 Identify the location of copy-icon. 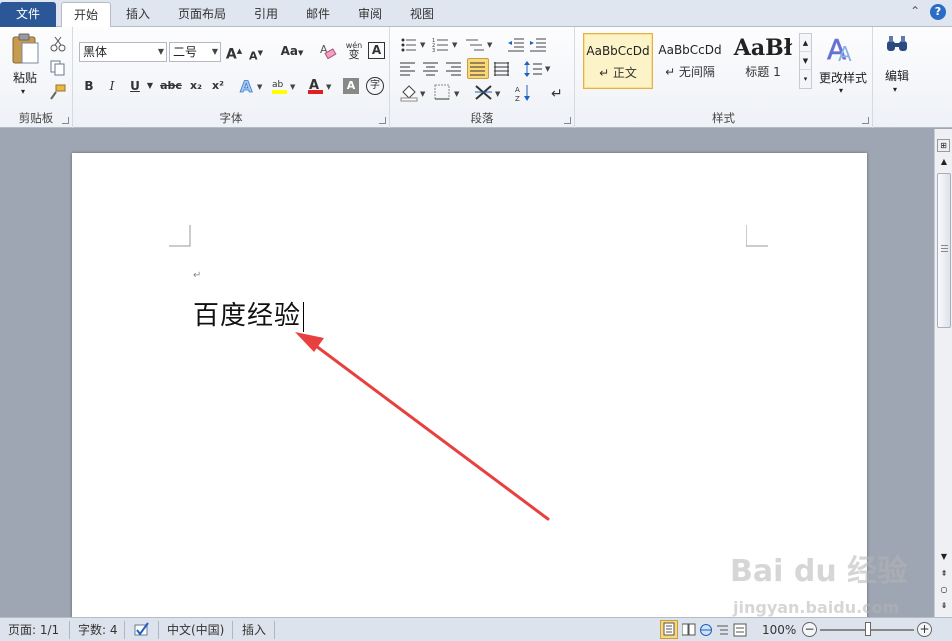
(58, 68).